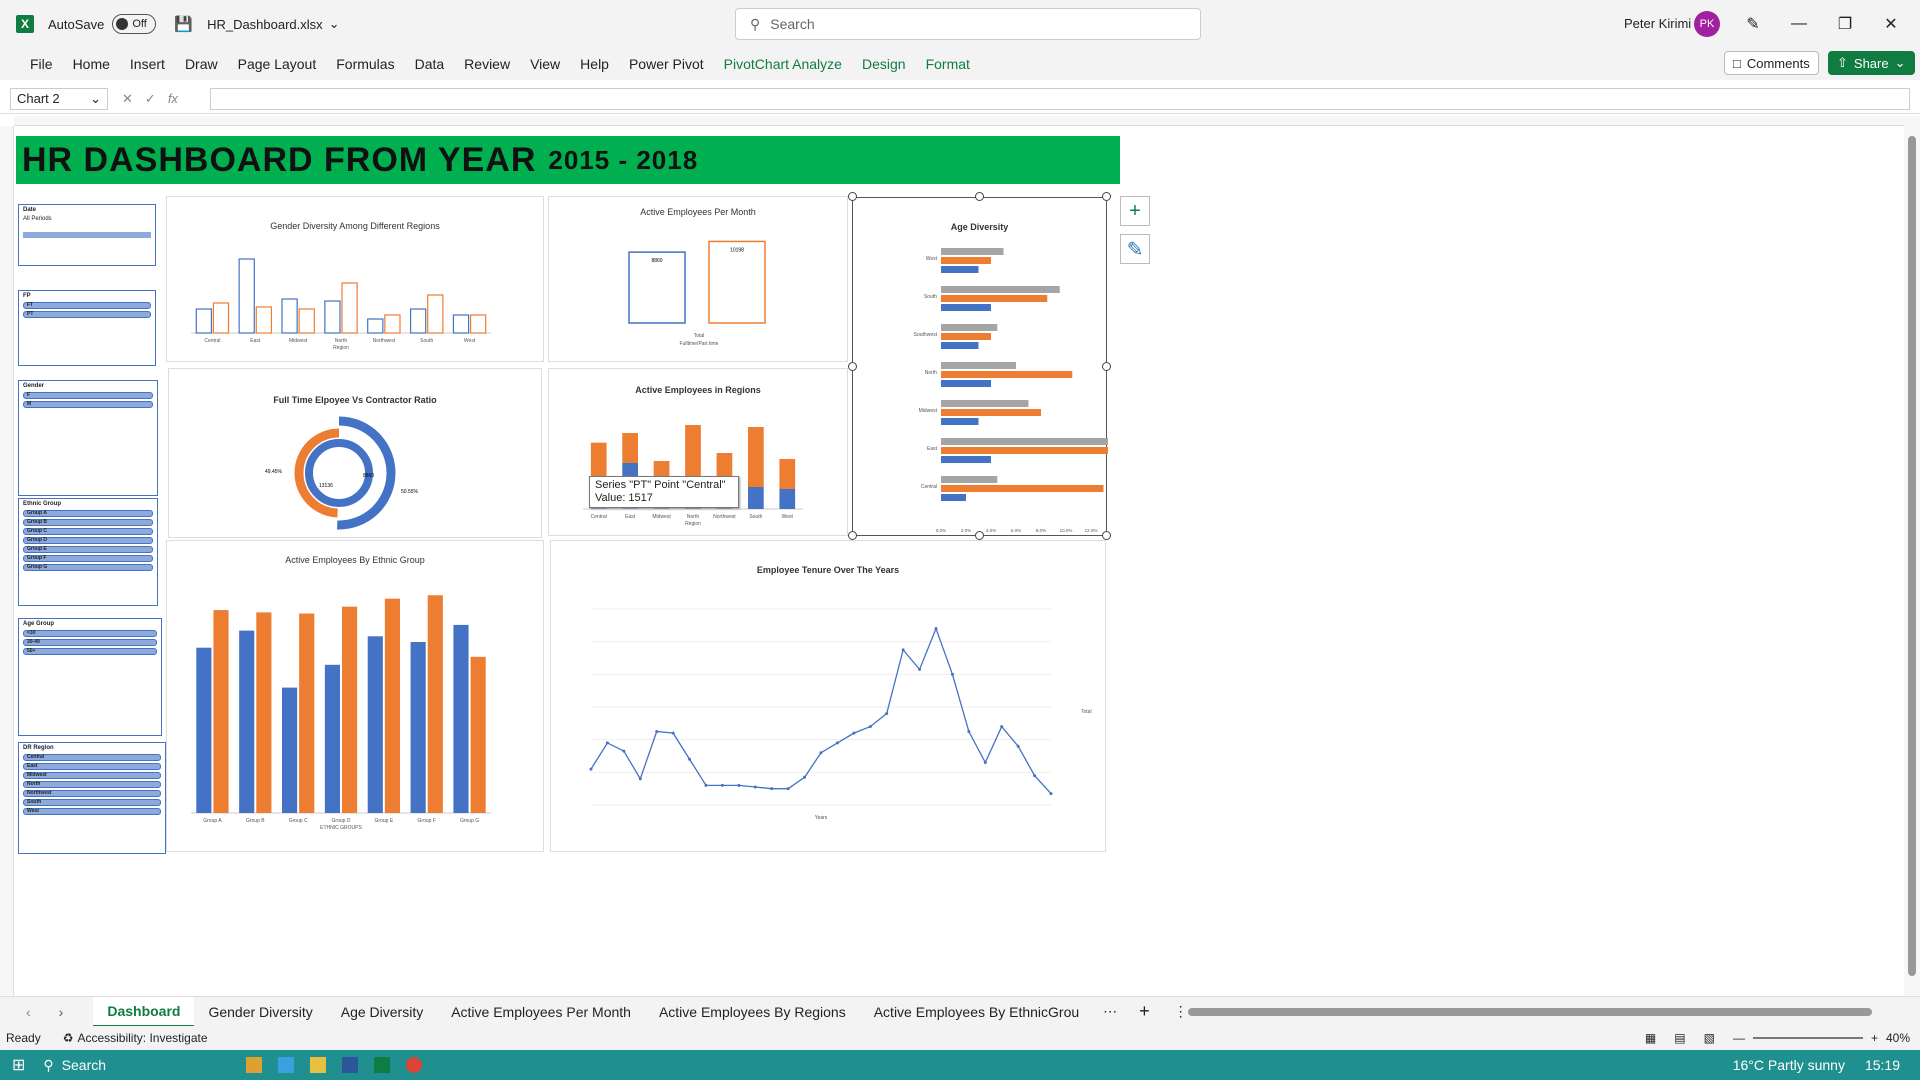  What do you see at coordinates (87, 314) in the screenshot?
I see `slicer-item: PT` at bounding box center [87, 314].